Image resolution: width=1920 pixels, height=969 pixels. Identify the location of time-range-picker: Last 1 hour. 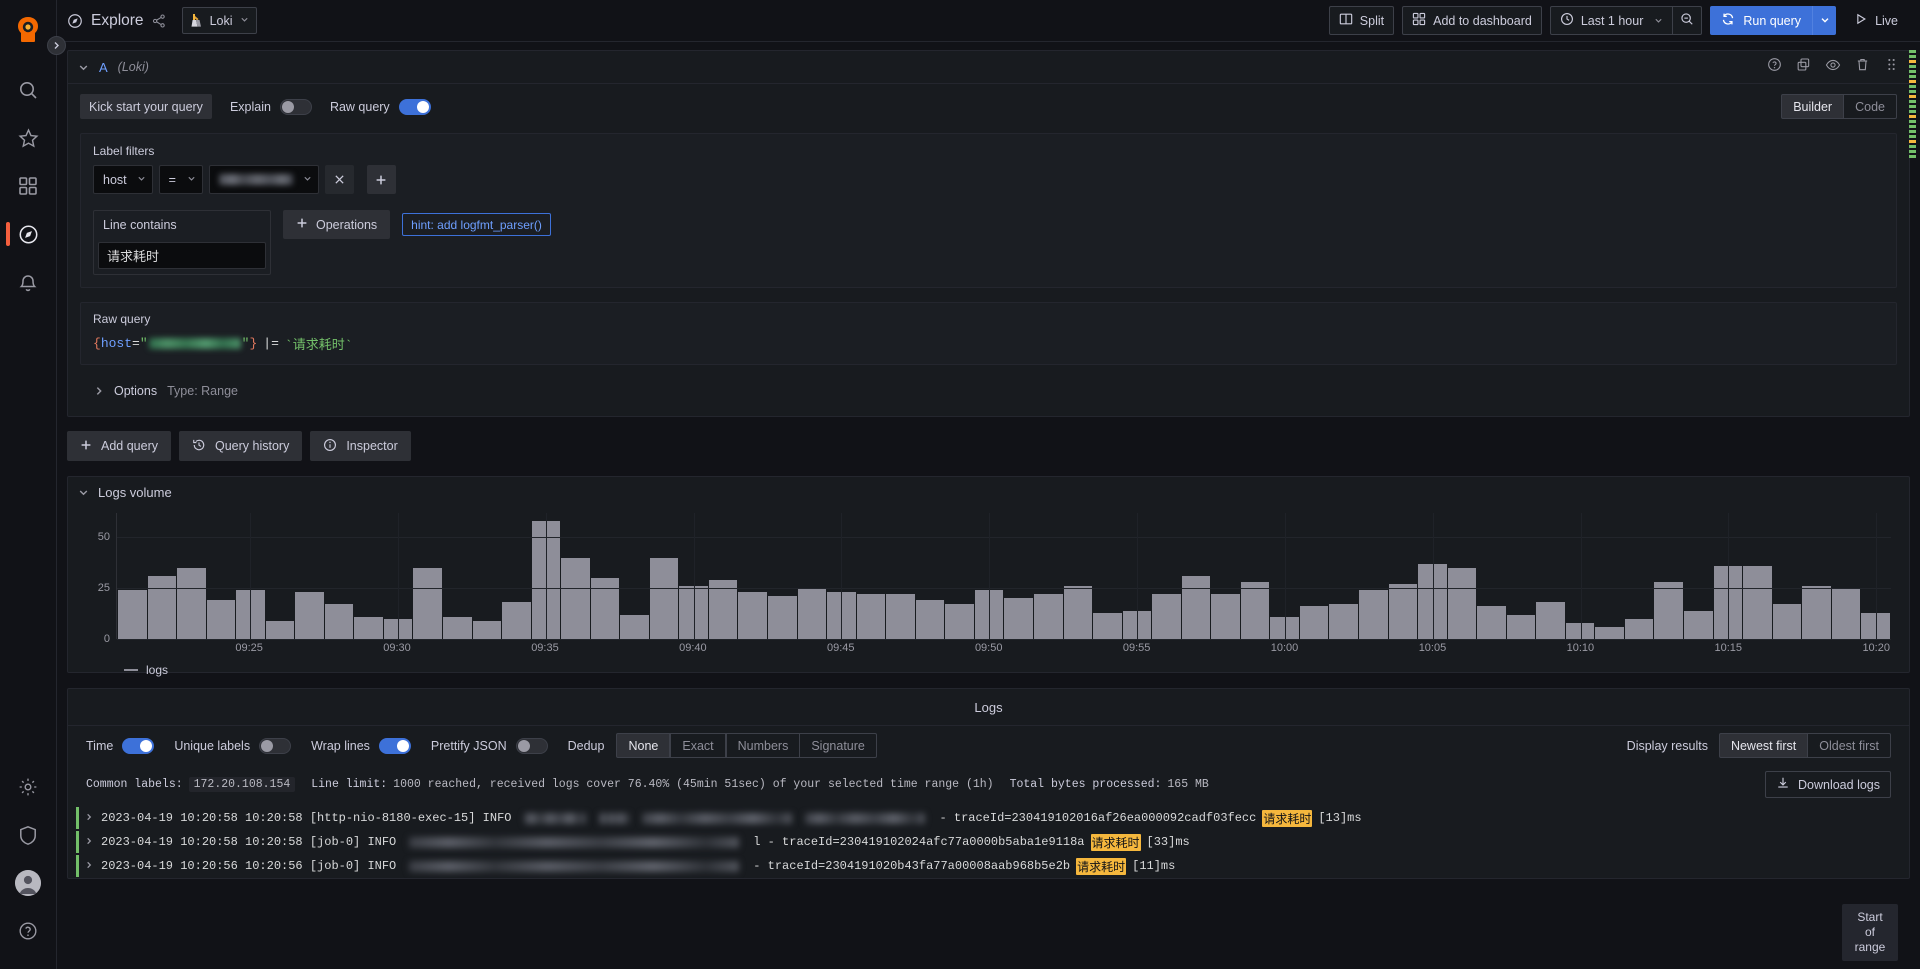
(1611, 20).